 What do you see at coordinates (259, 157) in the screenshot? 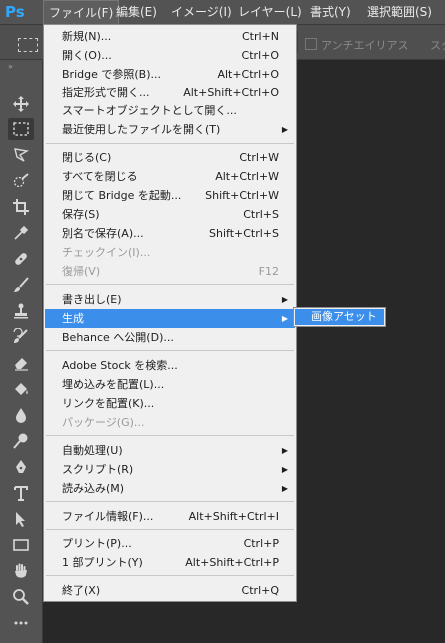
I see `menu-item-shortcut: Ctrl+W` at bounding box center [259, 157].